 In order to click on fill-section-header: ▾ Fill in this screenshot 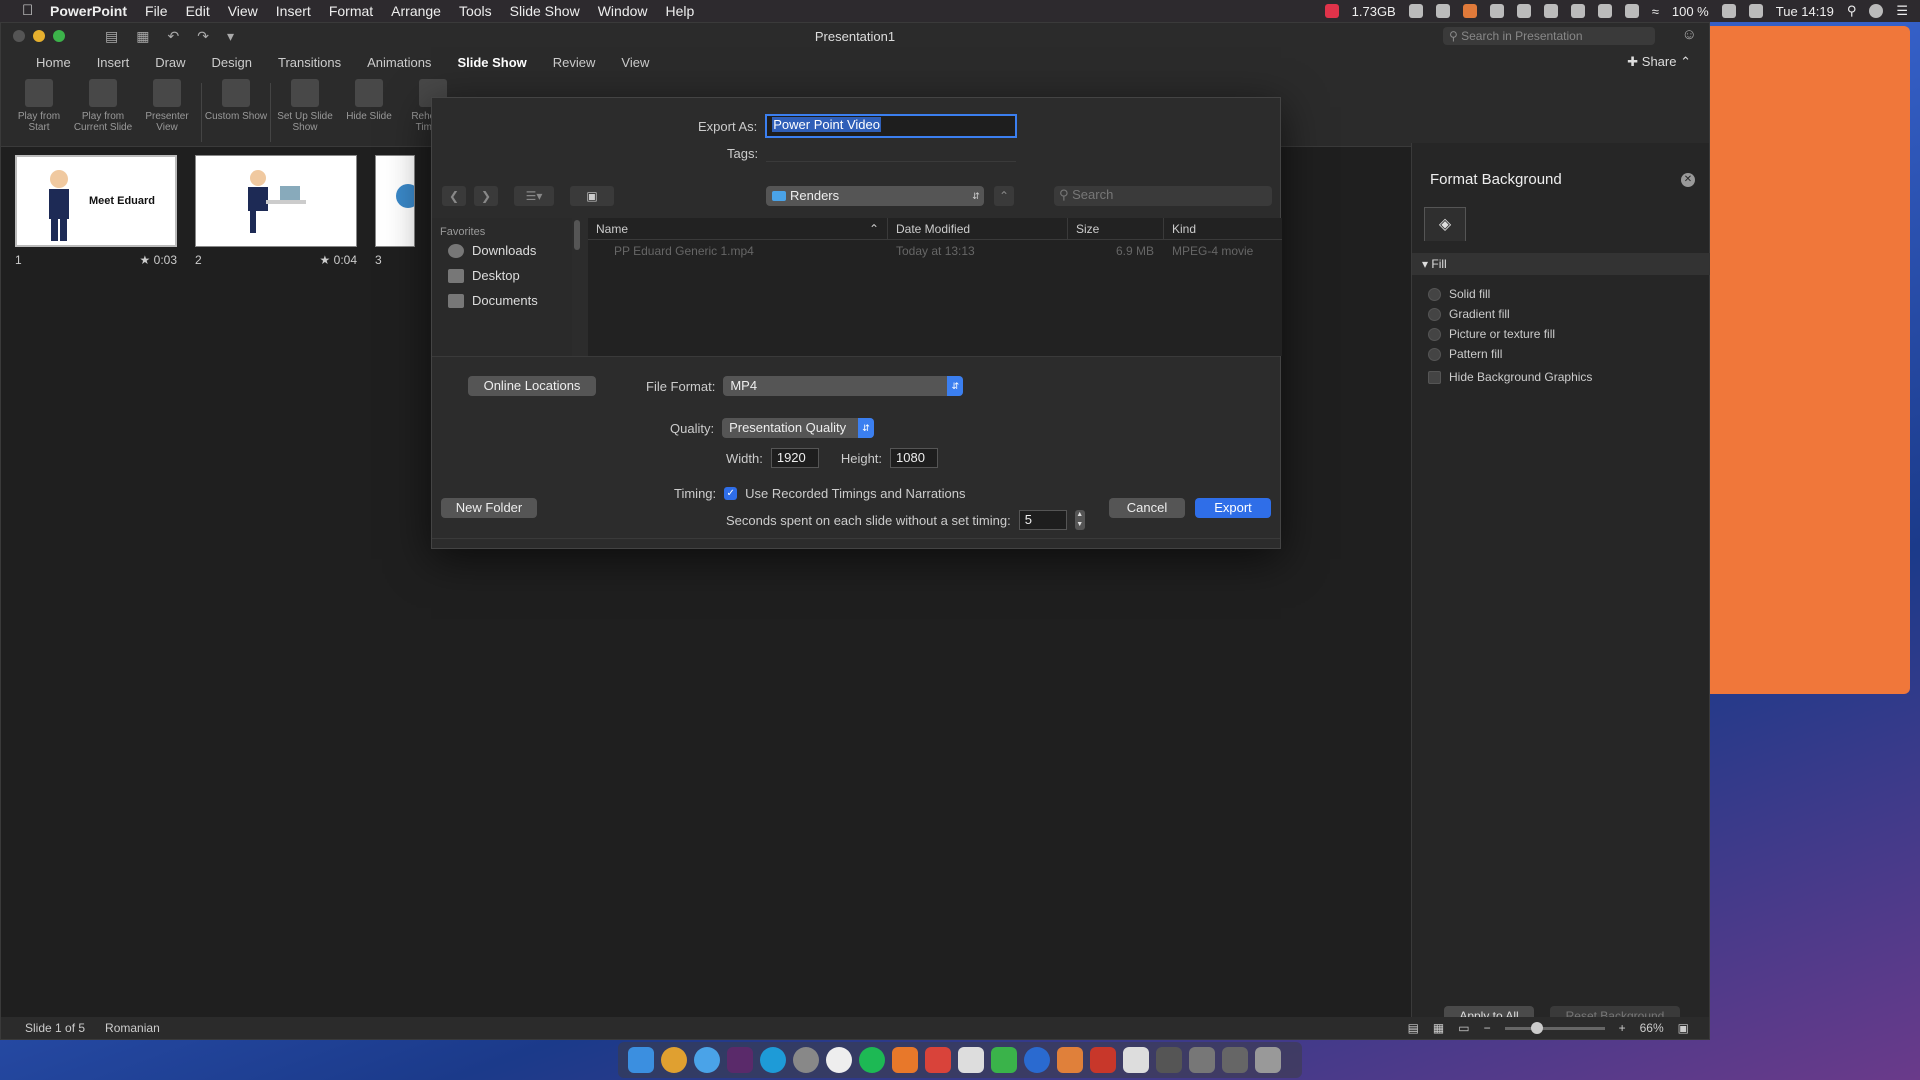, I will do `click(1561, 264)`.